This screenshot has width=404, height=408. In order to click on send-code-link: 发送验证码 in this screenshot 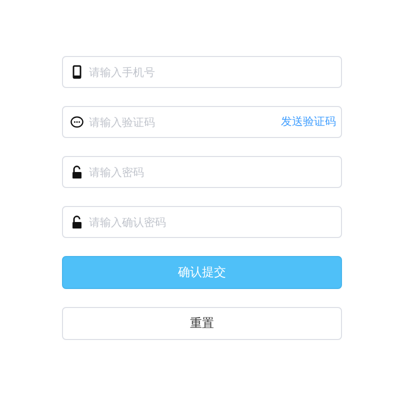, I will do `click(308, 122)`.